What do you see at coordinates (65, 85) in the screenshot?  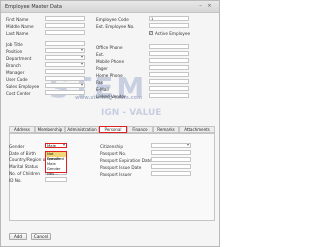 I see `sales-employee-select` at bounding box center [65, 85].